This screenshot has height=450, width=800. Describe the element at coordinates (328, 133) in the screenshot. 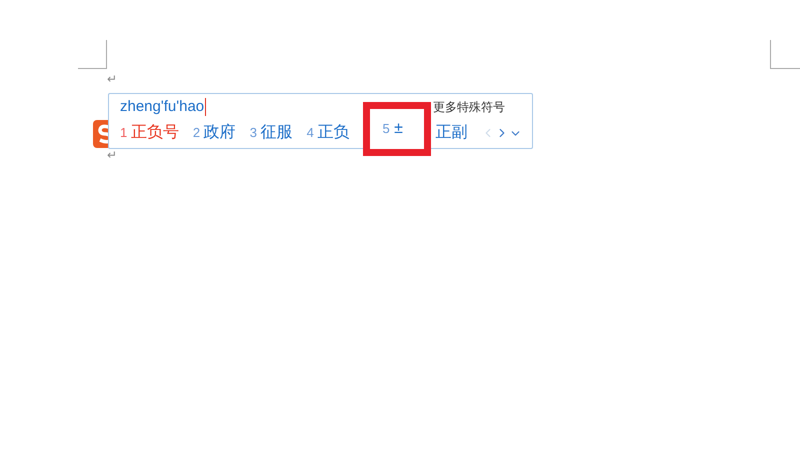

I see `candidate-item: 4 正负` at that location.